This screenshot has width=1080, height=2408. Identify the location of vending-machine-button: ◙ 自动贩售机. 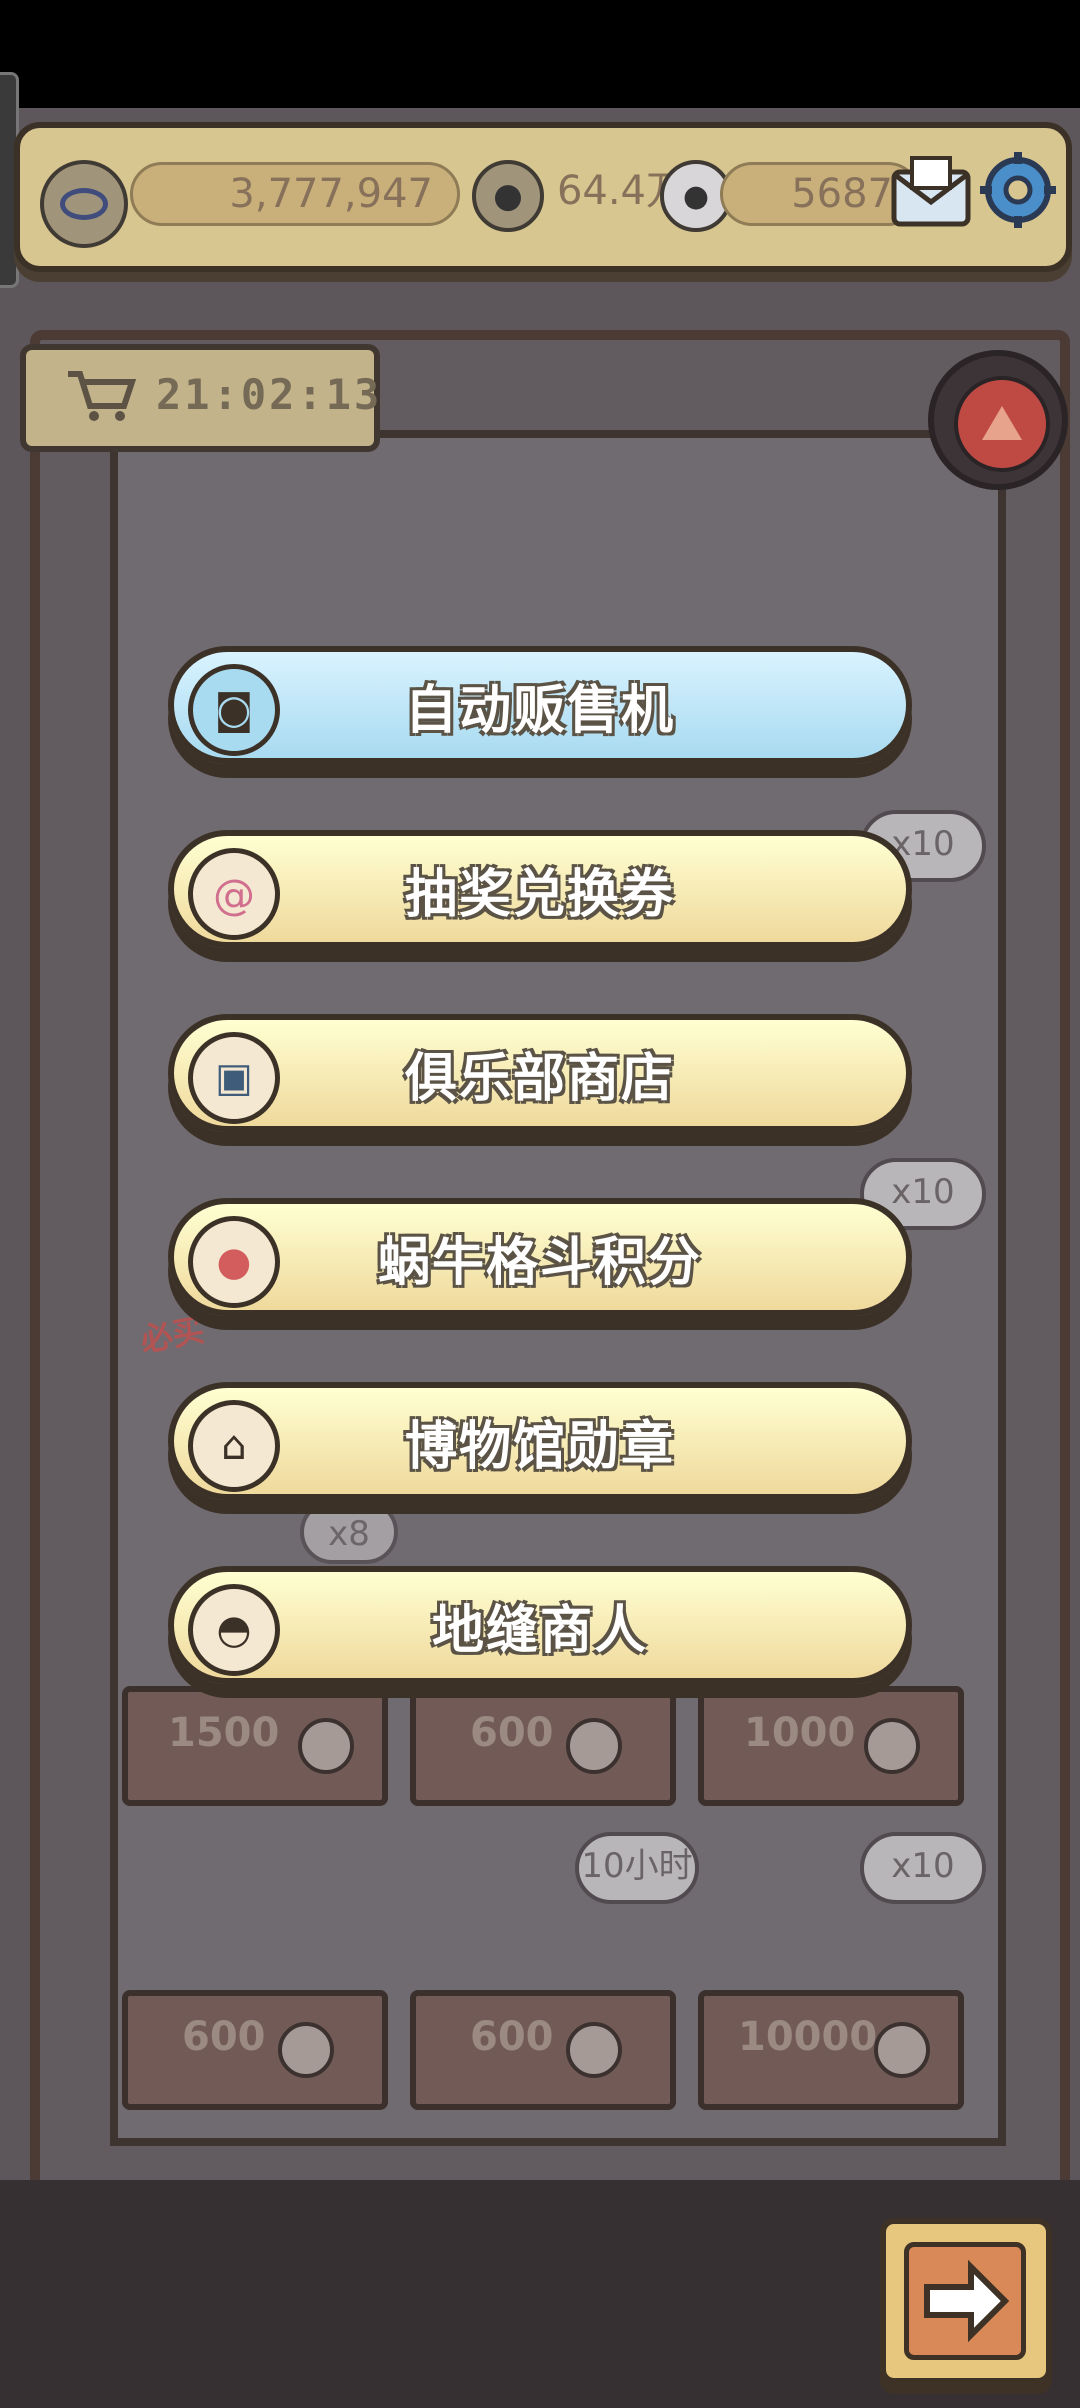
(540, 705).